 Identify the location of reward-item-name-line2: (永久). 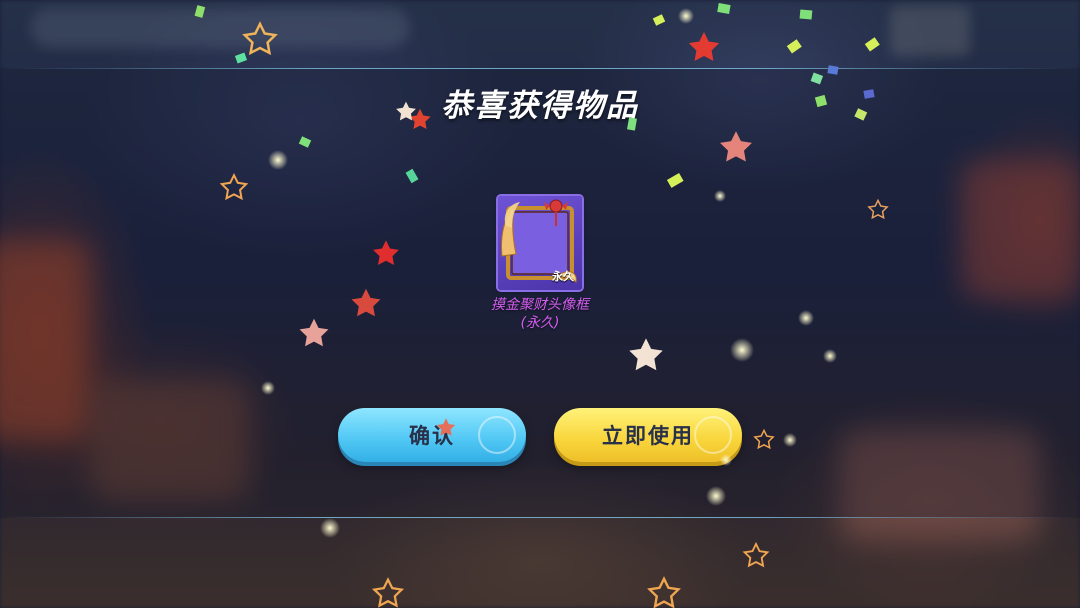
(540, 323).